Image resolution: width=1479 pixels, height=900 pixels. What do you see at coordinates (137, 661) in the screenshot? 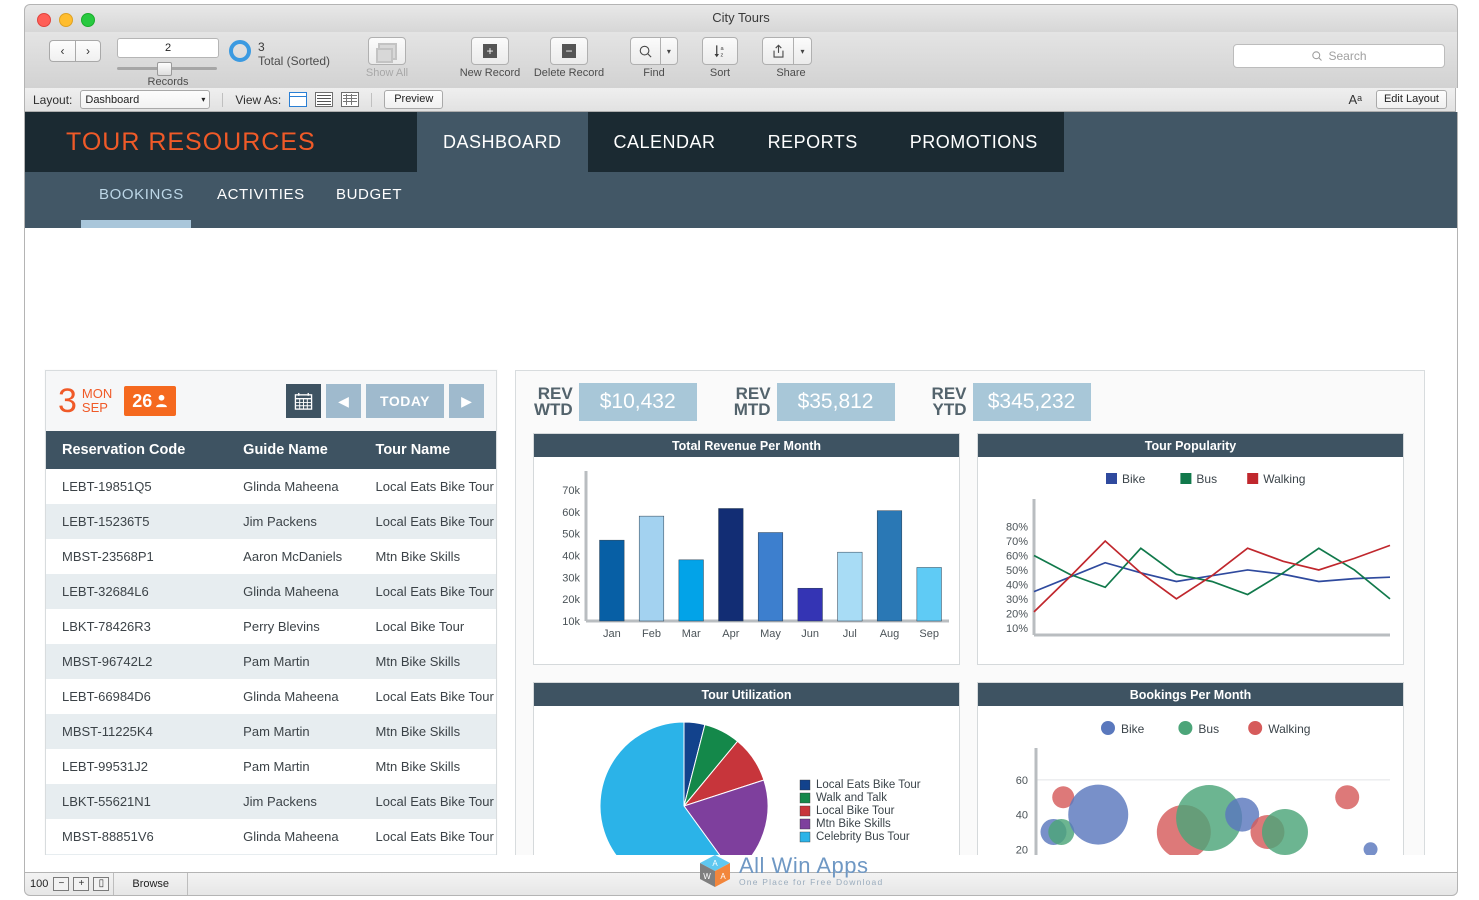
I see `cell-reservation-code: MBST-96742L2` at bounding box center [137, 661].